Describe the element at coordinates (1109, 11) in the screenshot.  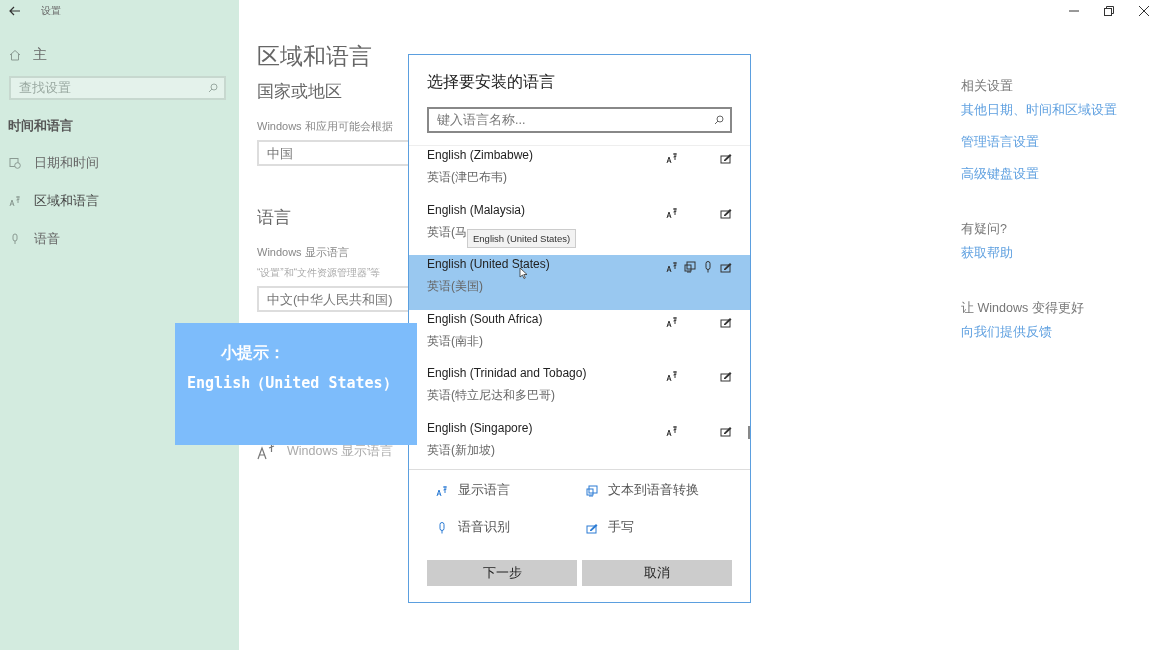
I see `restore-icon` at that location.